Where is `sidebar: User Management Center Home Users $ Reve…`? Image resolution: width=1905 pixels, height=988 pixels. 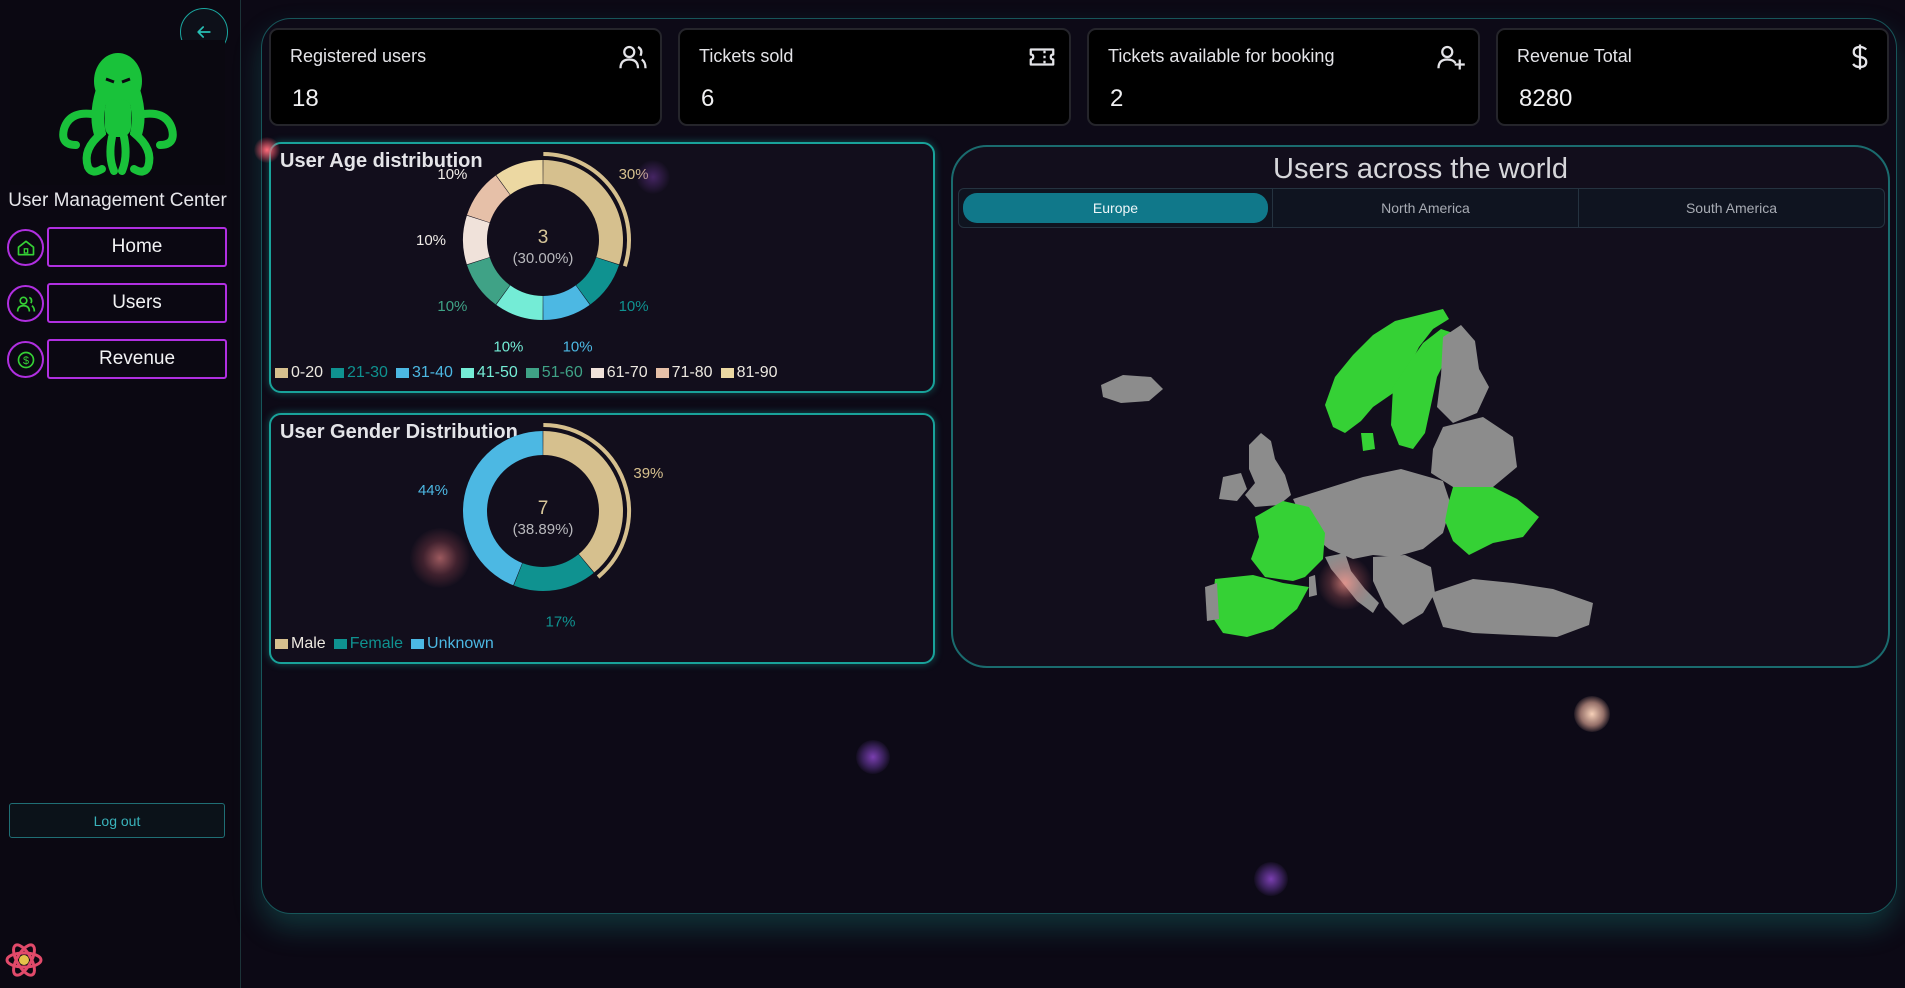
sidebar: User Management Center Home Users $ Reve… is located at coordinates (120, 494).